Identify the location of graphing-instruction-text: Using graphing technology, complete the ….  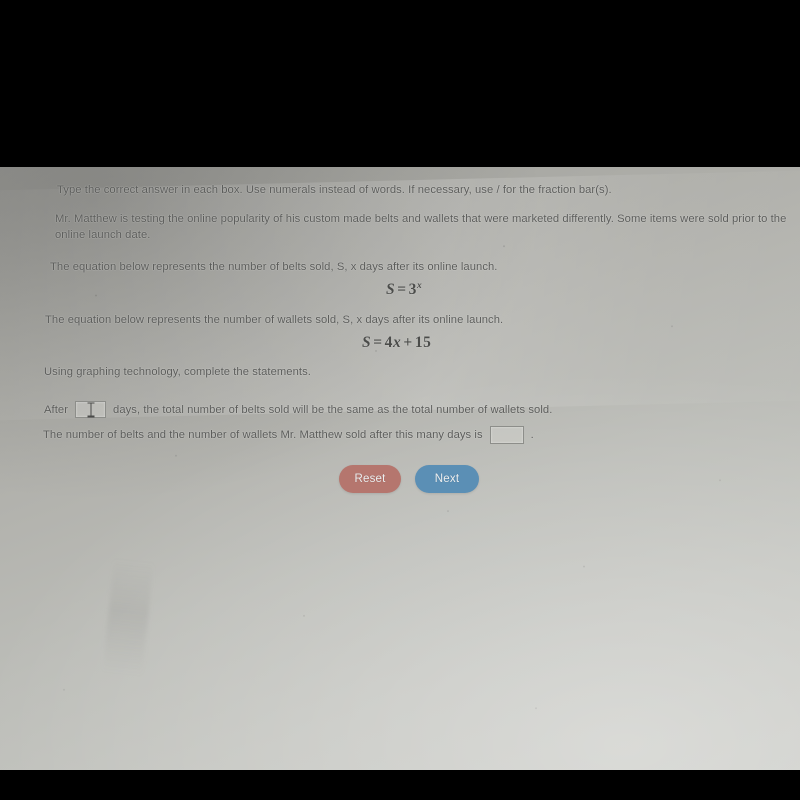
(177, 372).